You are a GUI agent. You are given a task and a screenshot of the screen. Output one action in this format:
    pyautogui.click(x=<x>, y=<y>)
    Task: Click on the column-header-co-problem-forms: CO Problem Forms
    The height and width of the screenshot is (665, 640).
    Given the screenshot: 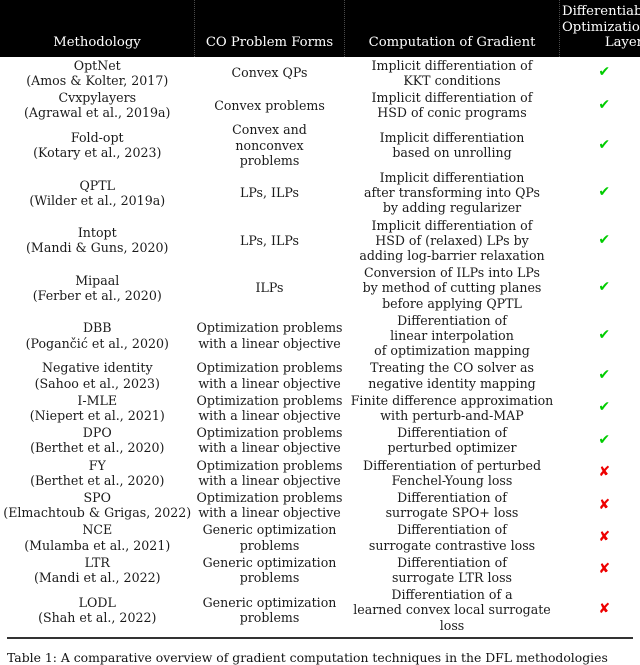 What is the action you would take?
    pyautogui.click(x=270, y=28)
    